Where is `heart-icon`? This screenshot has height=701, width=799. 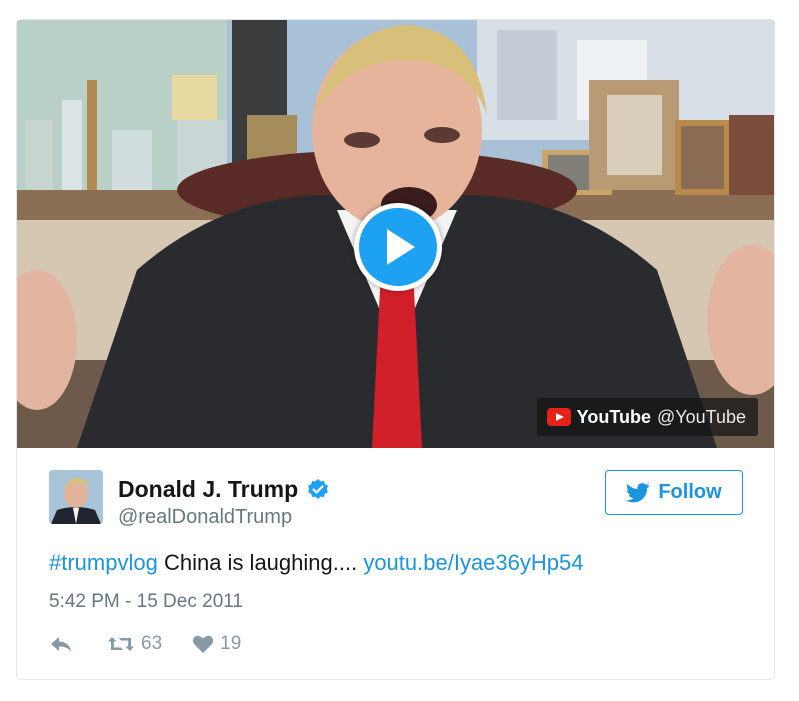 heart-icon is located at coordinates (203, 644).